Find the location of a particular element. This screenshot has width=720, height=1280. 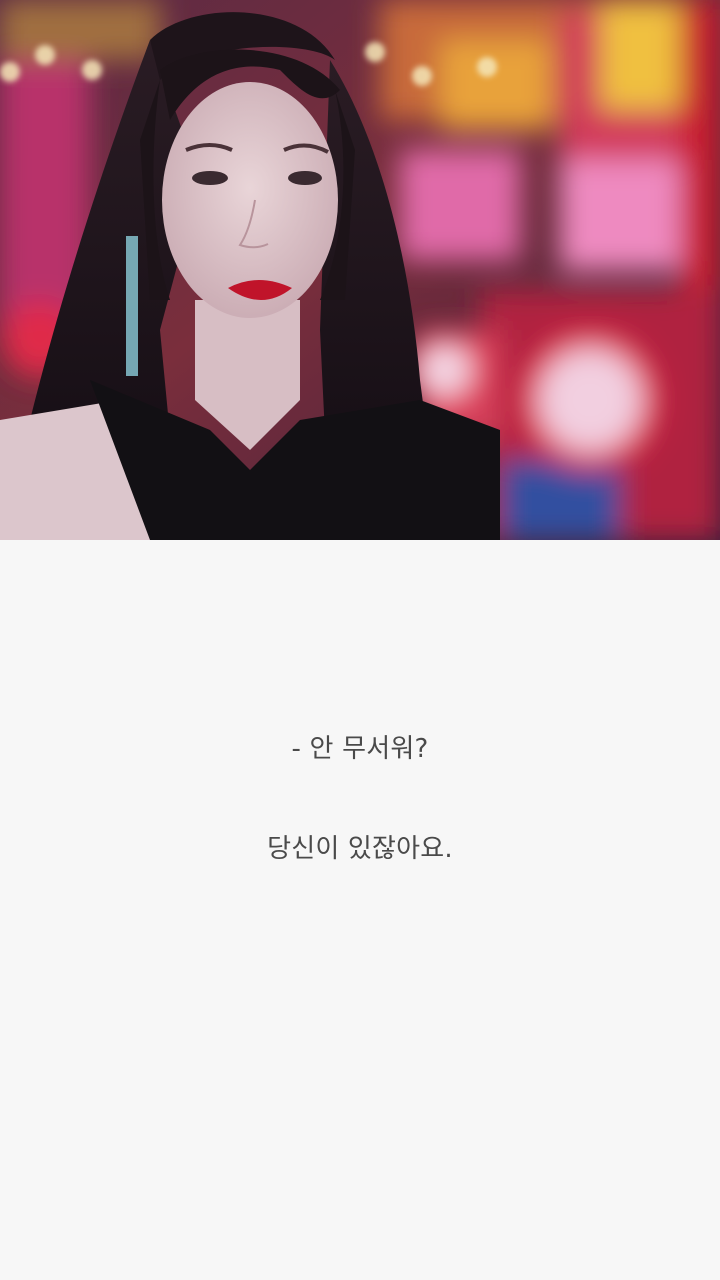

eye-right is located at coordinates (305, 178).